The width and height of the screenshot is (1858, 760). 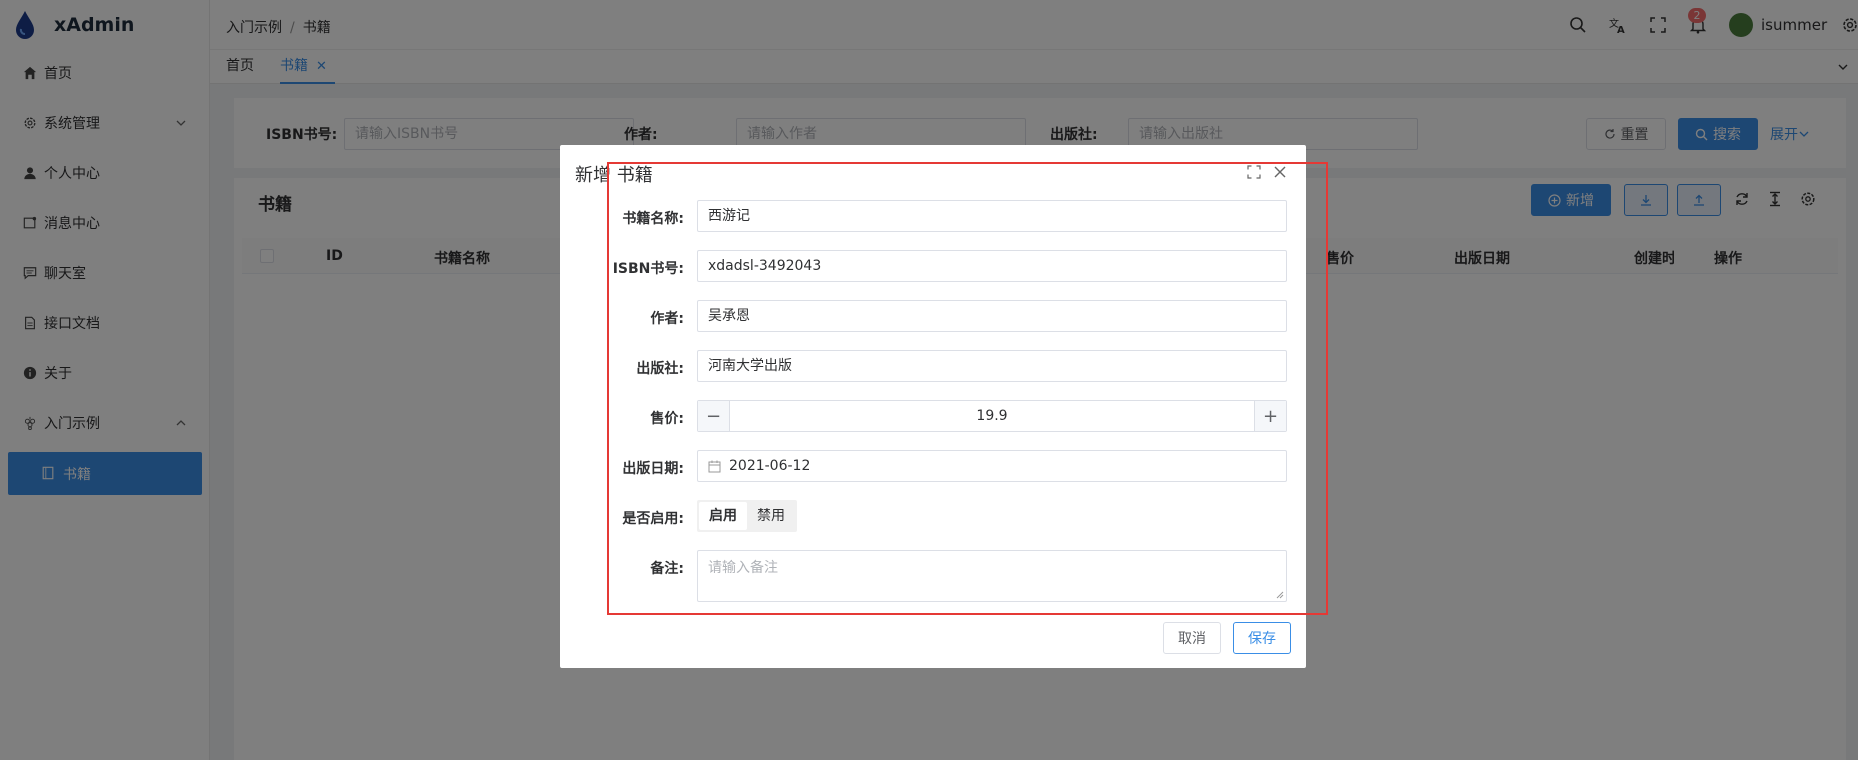 I want to click on cancel-button: 取消, so click(x=1192, y=638).